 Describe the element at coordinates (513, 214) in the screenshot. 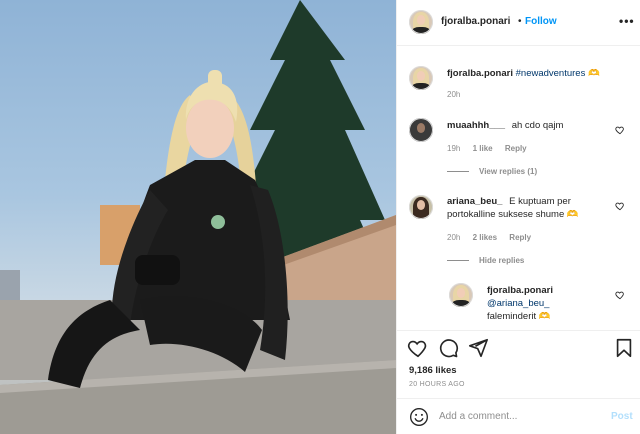

I see `comment-text-line2: portokalline suksese shume 🫶` at that location.